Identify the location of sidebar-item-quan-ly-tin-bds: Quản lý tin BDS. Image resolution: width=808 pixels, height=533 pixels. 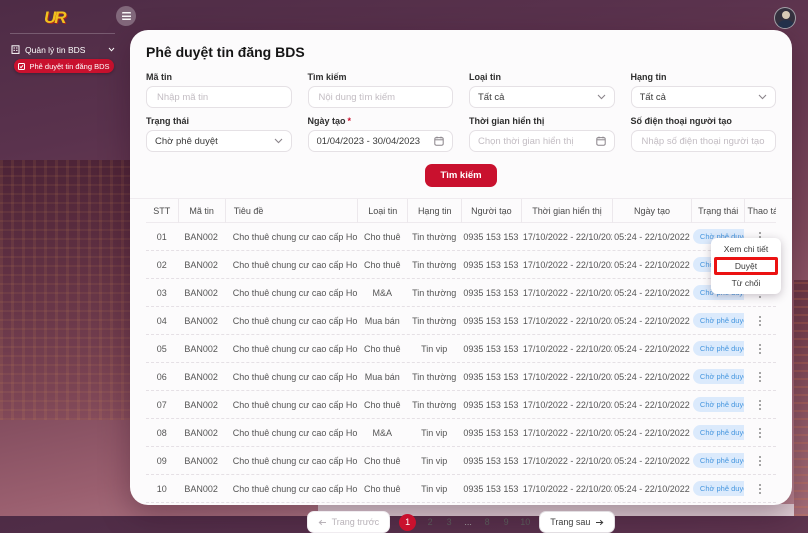
(63, 49).